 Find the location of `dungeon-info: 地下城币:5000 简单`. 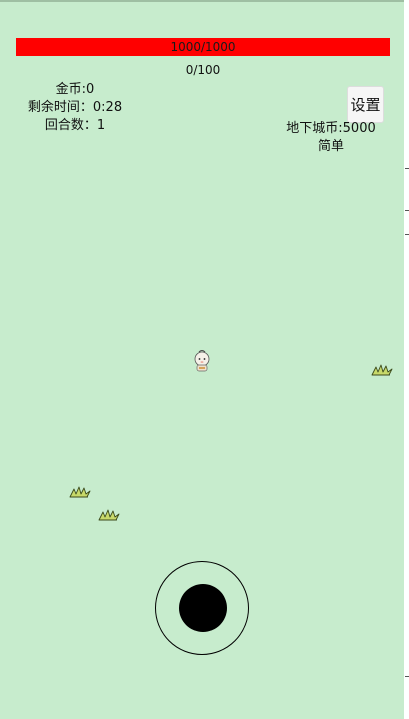

dungeon-info: 地下城币:5000 简单 is located at coordinates (331, 138).